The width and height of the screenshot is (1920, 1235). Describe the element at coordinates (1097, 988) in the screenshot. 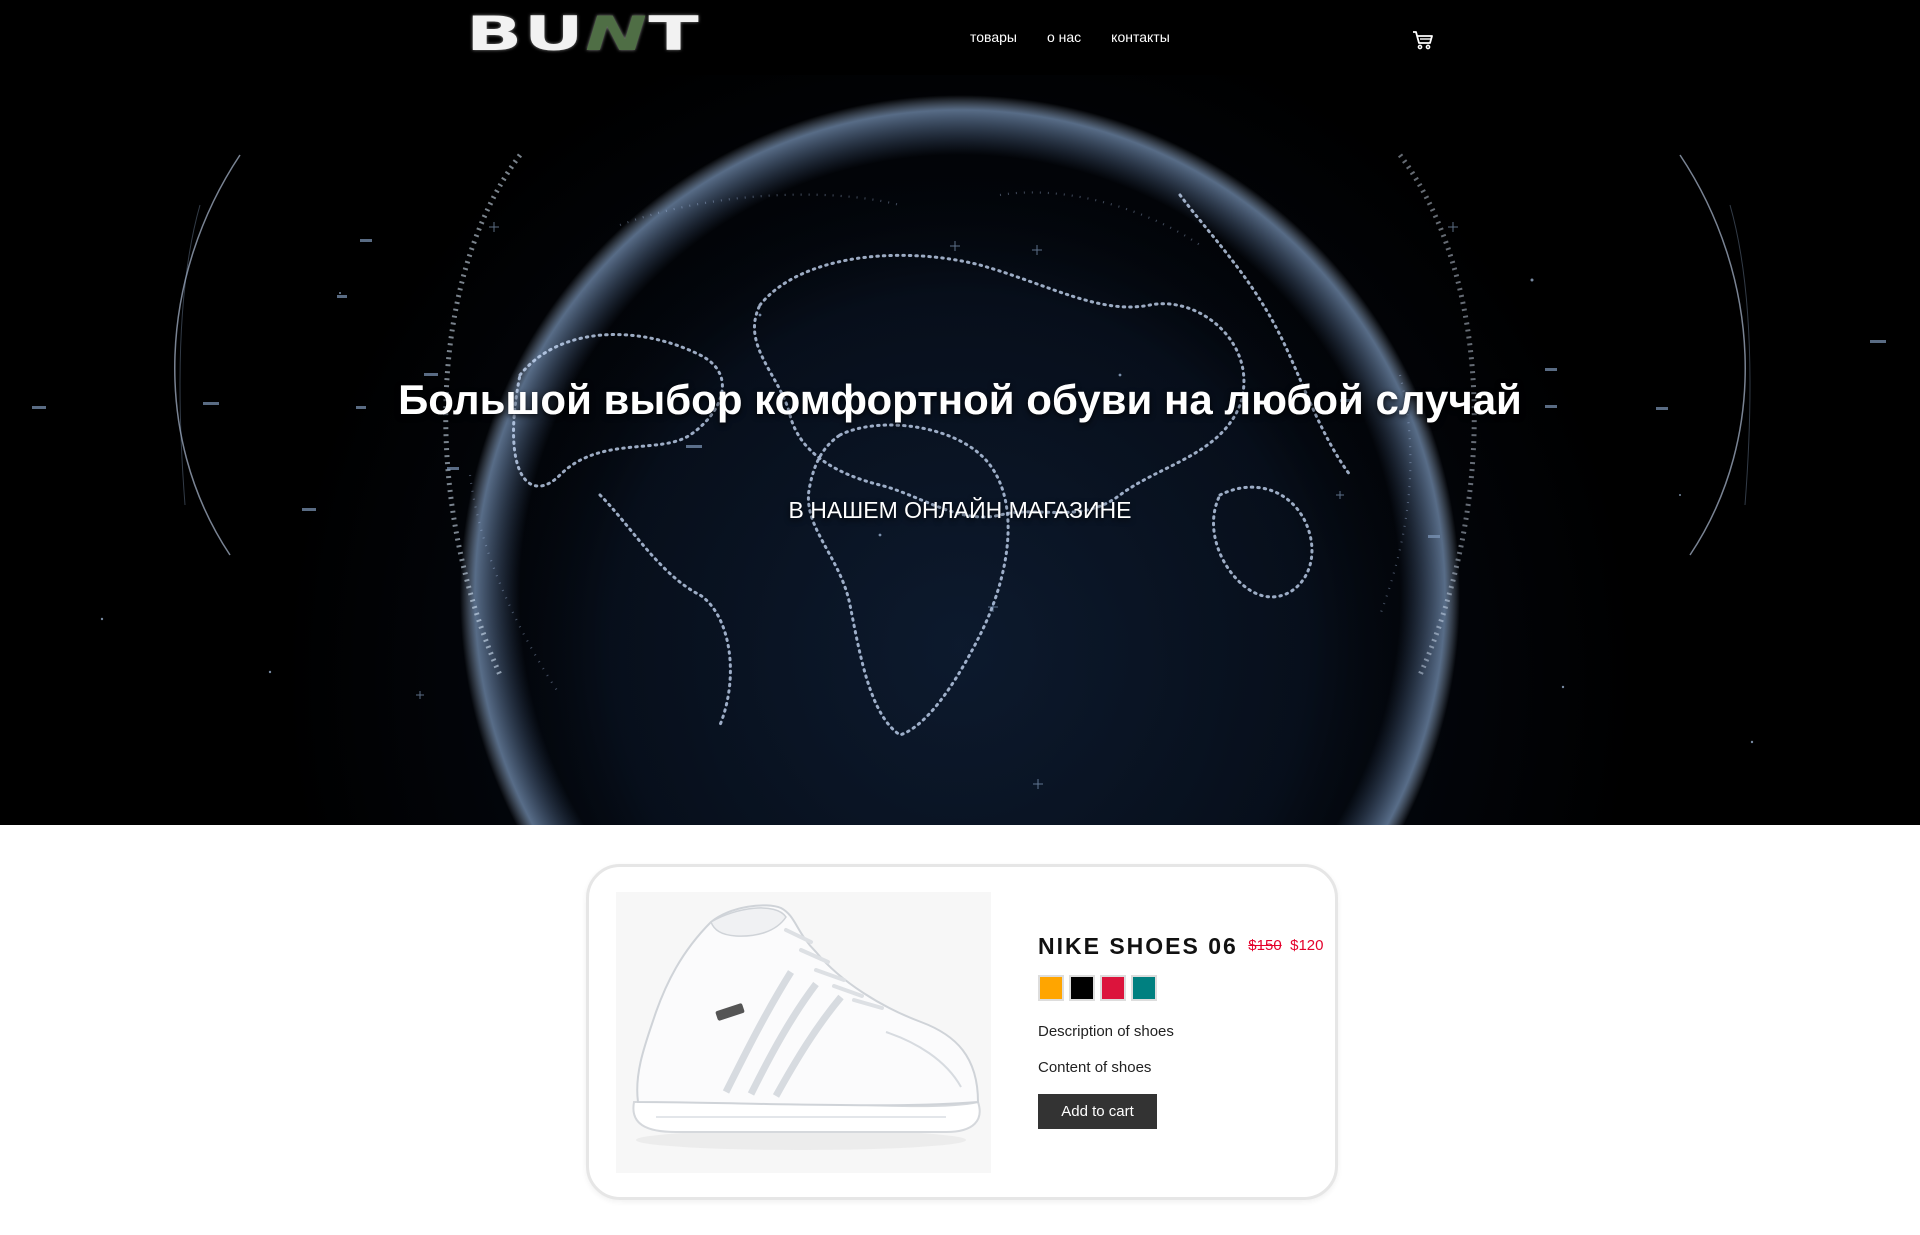

I see `color-swatches` at that location.